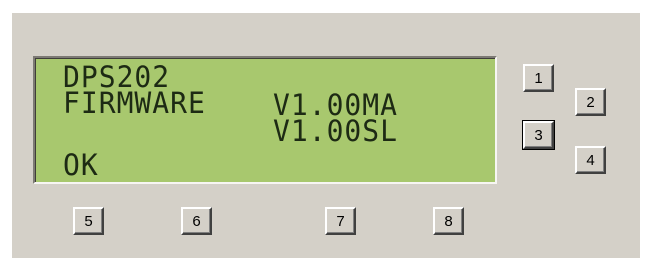 The width and height of the screenshot is (645, 265). What do you see at coordinates (81, 165) in the screenshot?
I see `lcd-line-status: OK` at bounding box center [81, 165].